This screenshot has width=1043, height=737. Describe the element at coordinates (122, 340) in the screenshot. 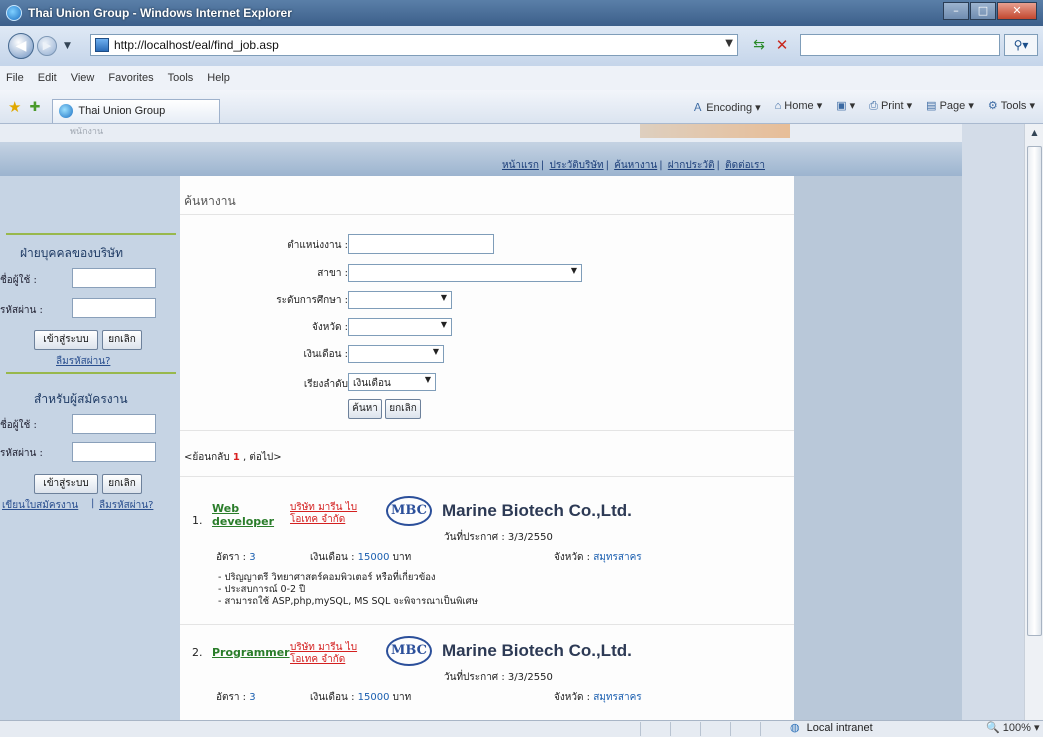

I see `company-cancel-button: ยกเลิก` at that location.